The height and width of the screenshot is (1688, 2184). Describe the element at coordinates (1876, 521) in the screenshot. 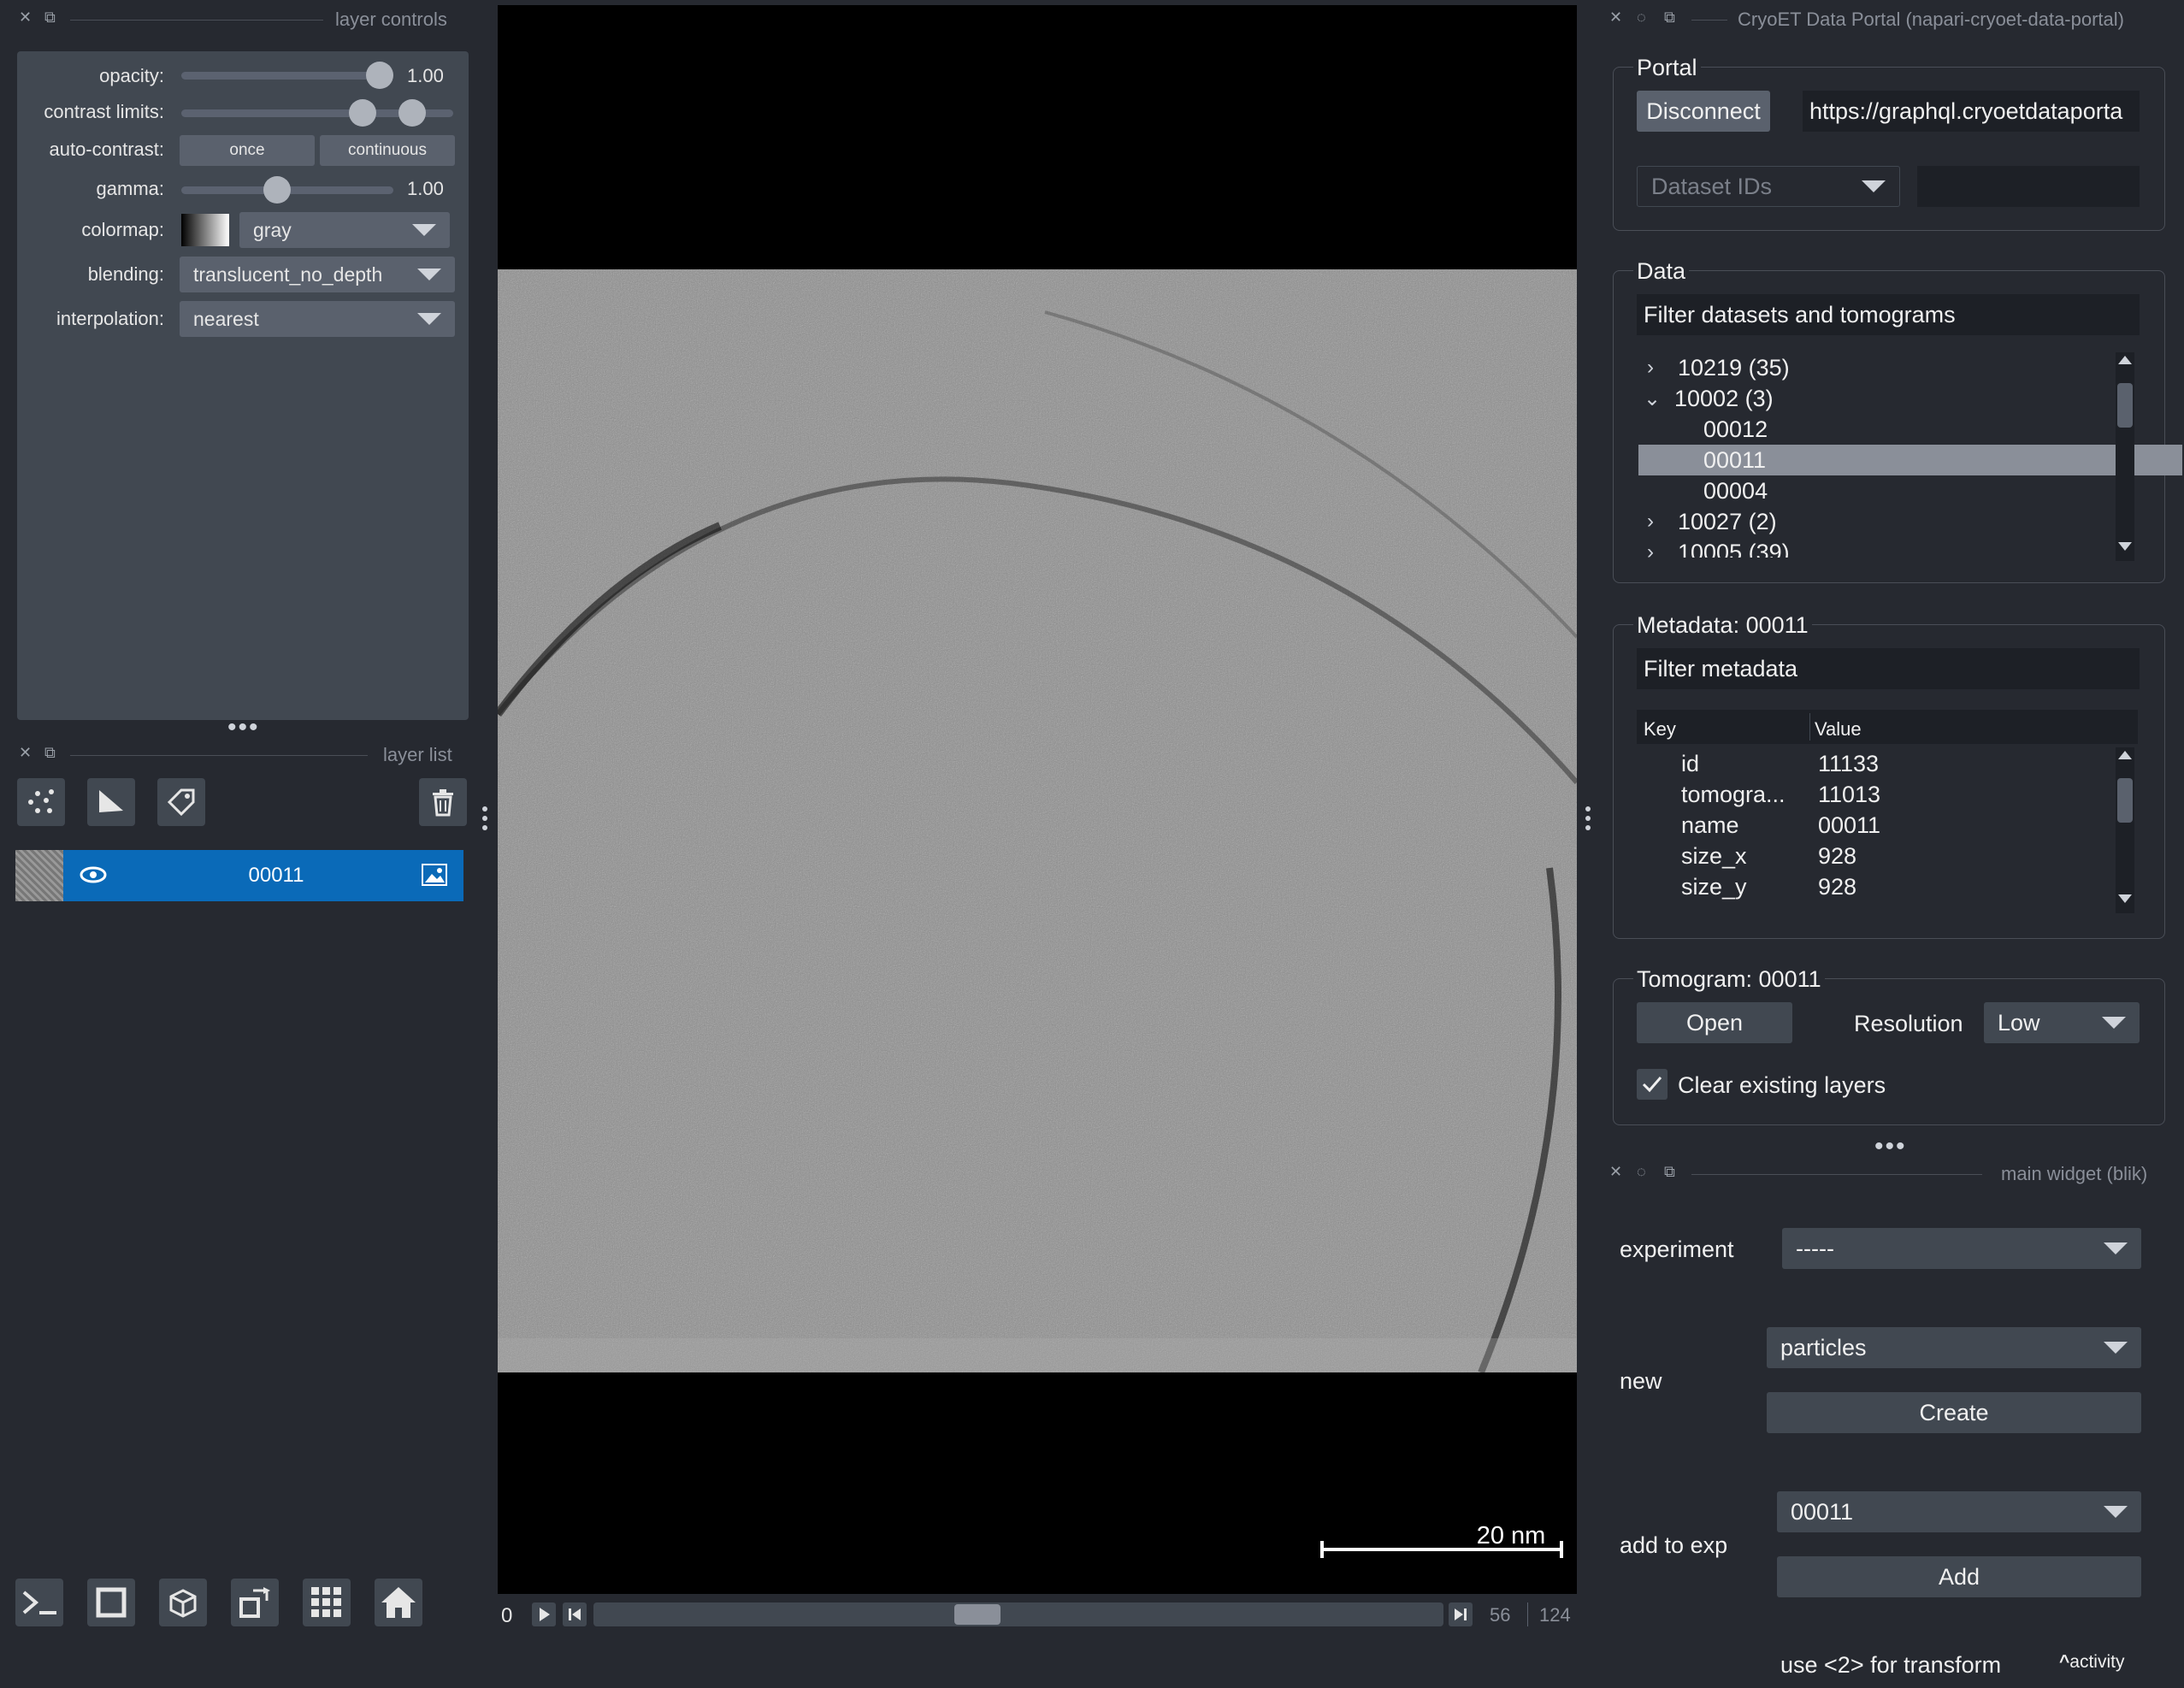

I see `tree-item-10027: › 10027 (2)` at that location.